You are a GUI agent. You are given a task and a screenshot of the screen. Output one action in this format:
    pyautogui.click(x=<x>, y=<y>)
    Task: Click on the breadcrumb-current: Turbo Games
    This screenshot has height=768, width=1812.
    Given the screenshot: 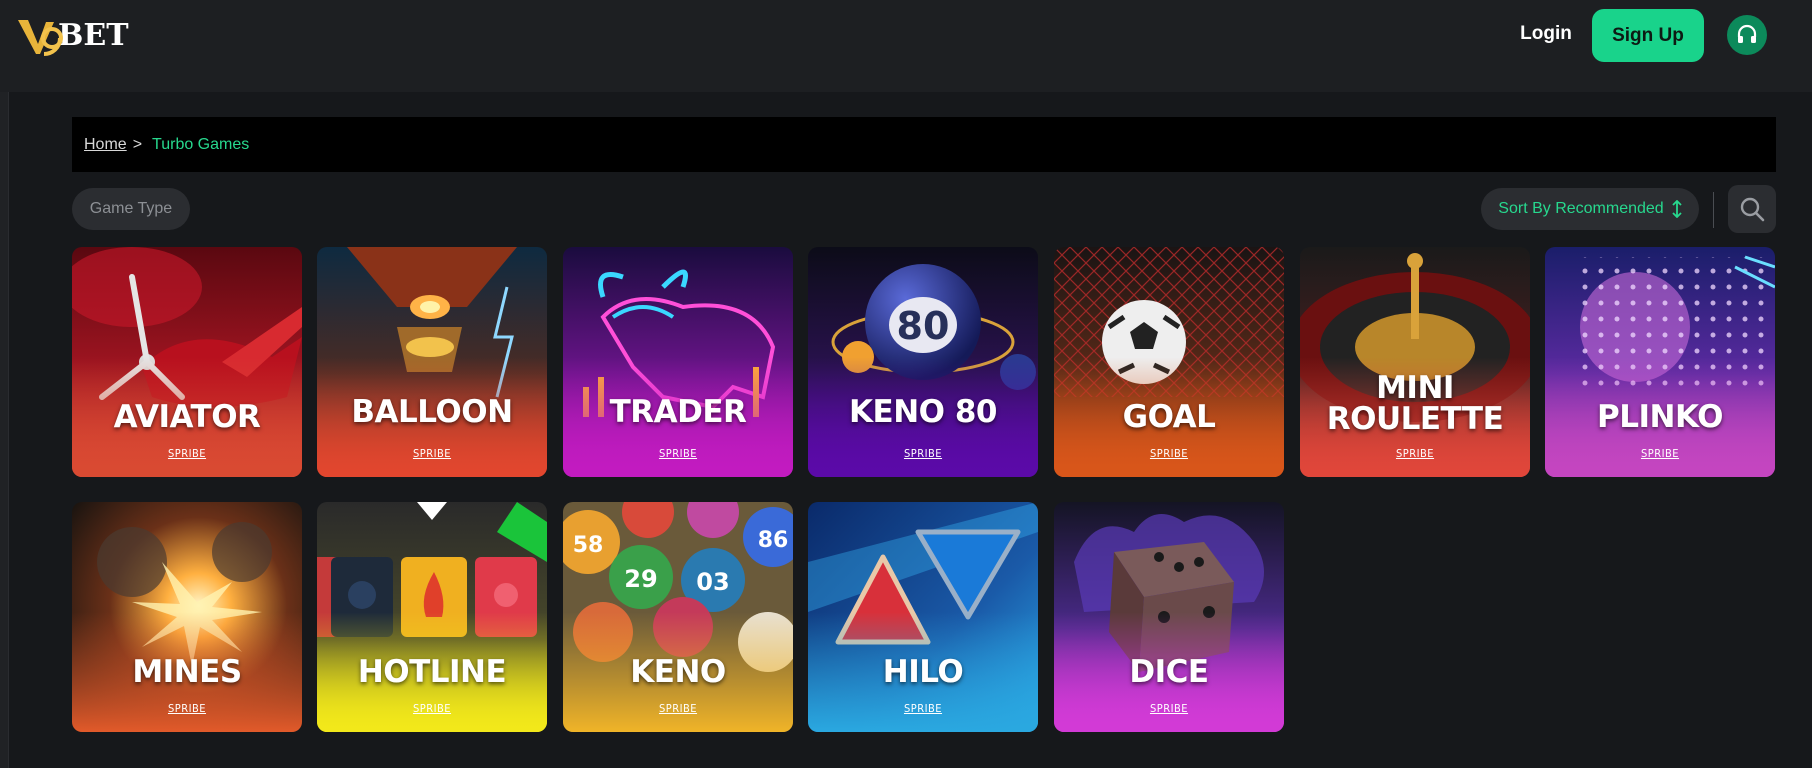 What is the action you would take?
    pyautogui.click(x=201, y=144)
    